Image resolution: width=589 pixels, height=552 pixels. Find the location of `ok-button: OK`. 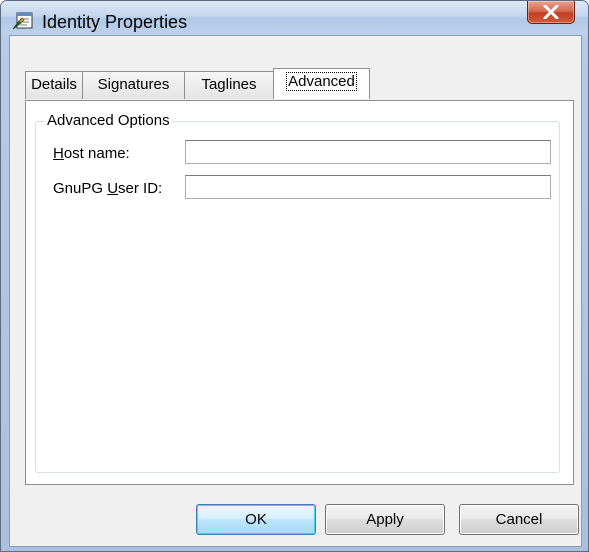

ok-button: OK is located at coordinates (256, 519).